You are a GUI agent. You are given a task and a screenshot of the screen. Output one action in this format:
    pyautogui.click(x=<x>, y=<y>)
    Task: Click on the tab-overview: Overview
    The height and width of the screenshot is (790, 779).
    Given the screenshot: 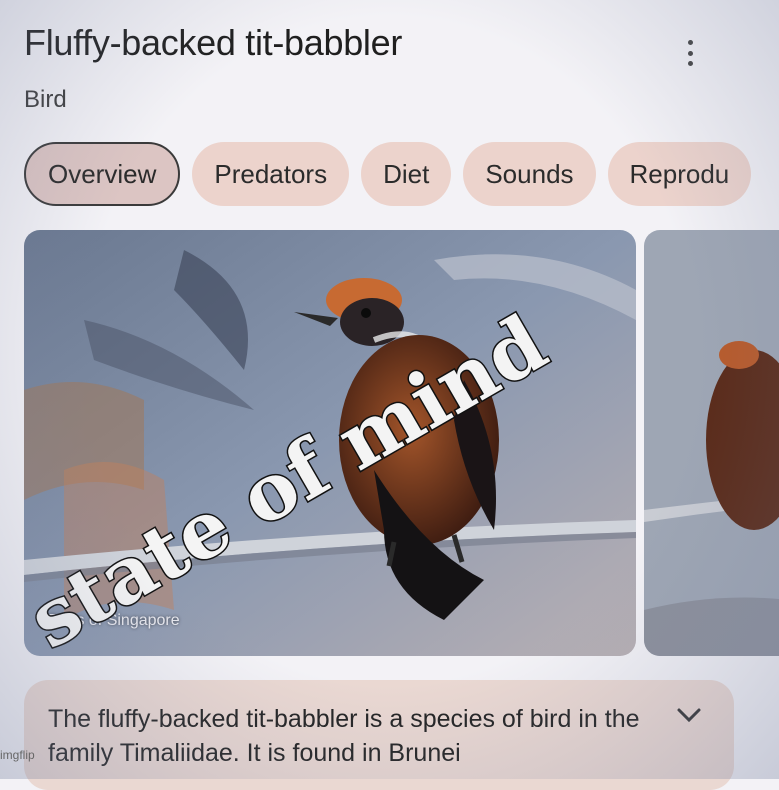 What is the action you would take?
    pyautogui.click(x=102, y=174)
    